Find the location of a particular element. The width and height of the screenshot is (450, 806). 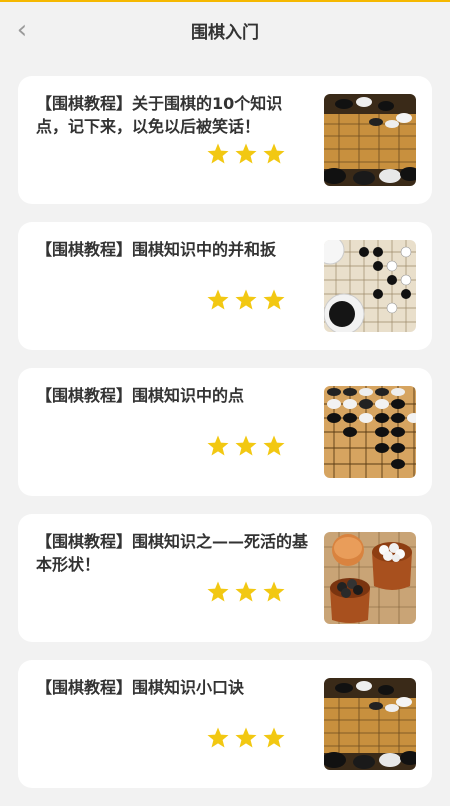

back-button: ‹ is located at coordinates (22, 30).